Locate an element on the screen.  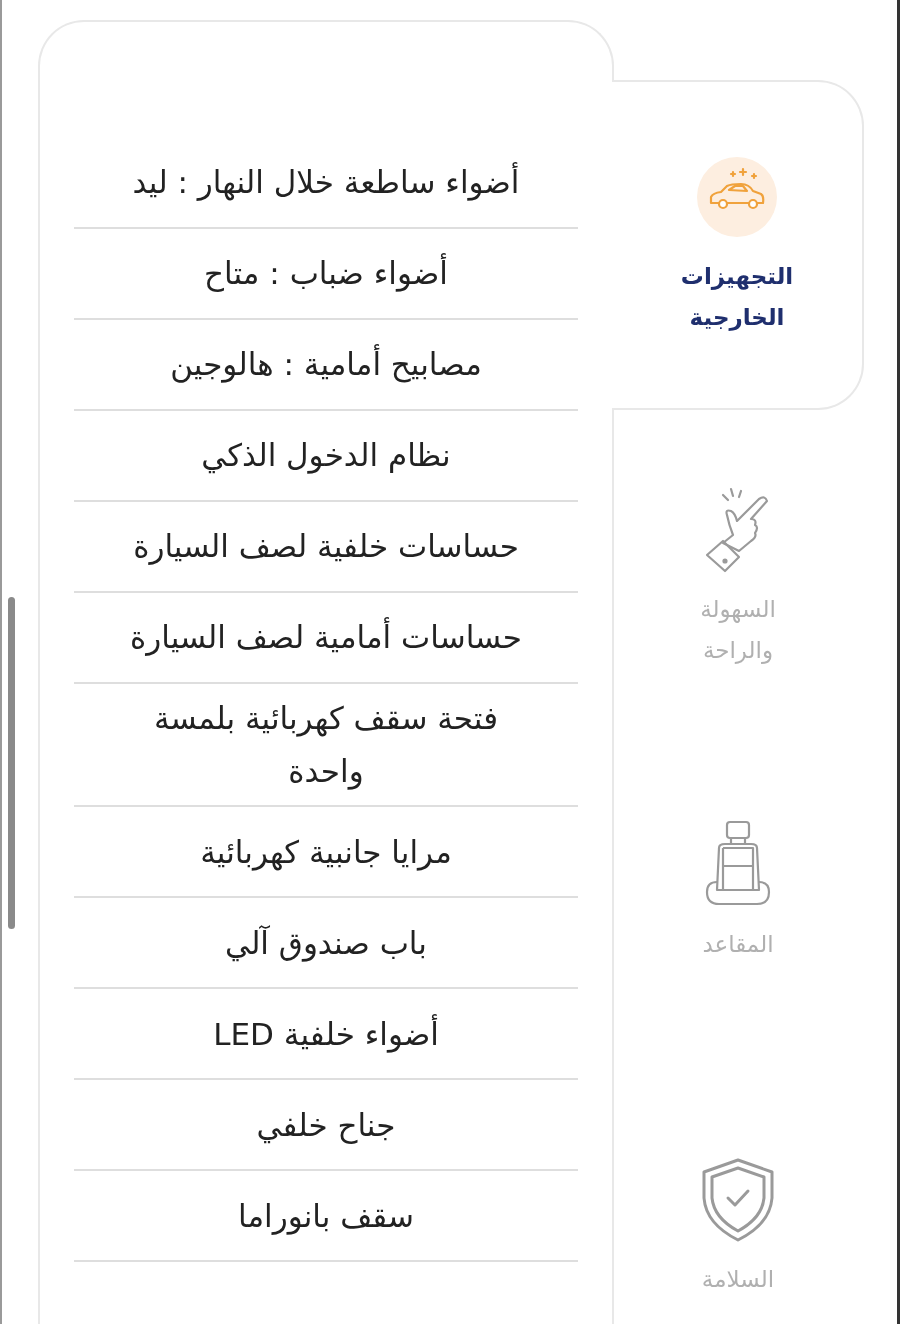
feature-text: فتحة سقف كهربائية بلمسة واحدة is located at coordinates (326, 745).